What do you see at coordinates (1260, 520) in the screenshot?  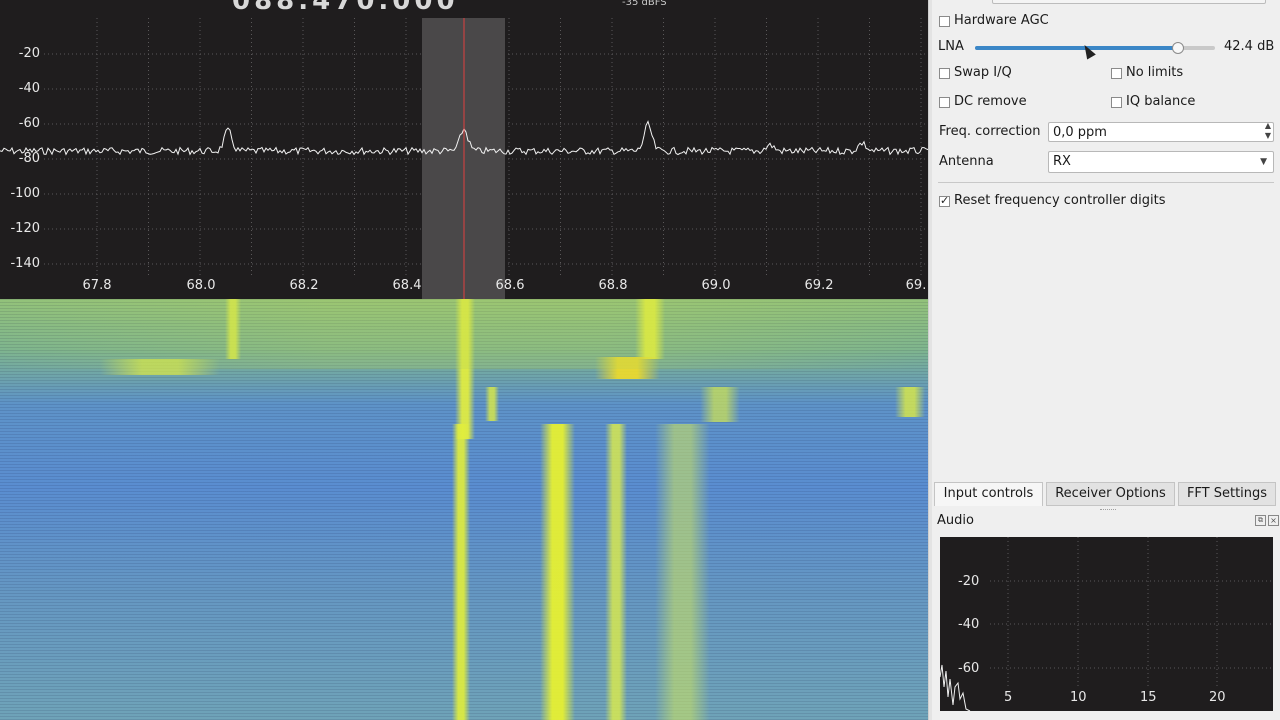 I see `float-icon: ⧉` at bounding box center [1260, 520].